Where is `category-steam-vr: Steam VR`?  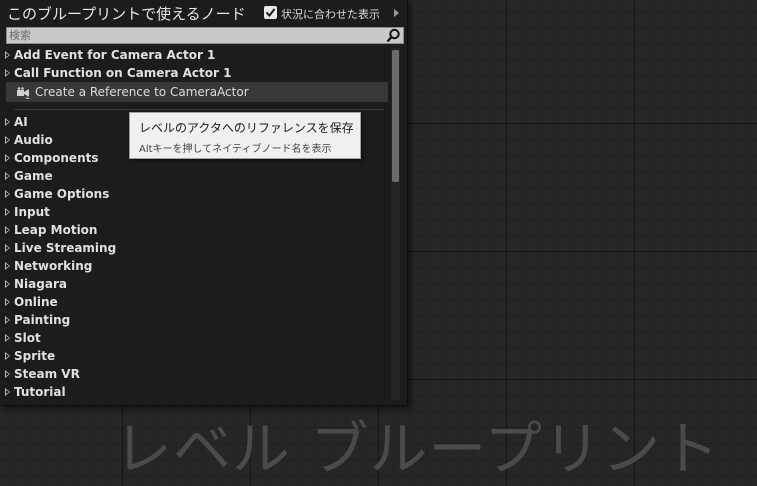 category-steam-vr: Steam VR is located at coordinates (195, 375).